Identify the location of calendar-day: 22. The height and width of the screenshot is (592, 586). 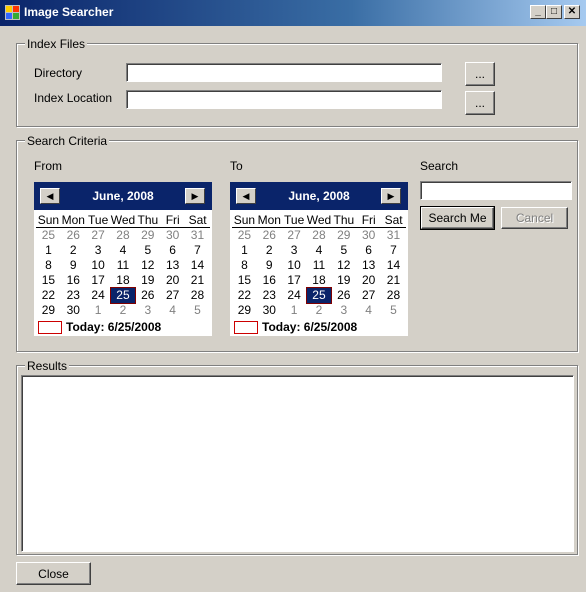
(244, 295).